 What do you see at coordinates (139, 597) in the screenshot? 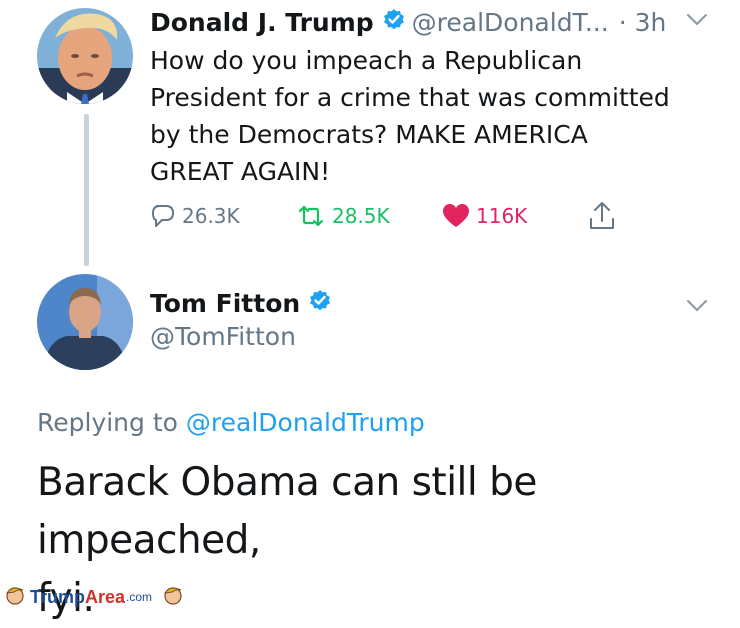
I see `watermark-domain: .com` at bounding box center [139, 597].